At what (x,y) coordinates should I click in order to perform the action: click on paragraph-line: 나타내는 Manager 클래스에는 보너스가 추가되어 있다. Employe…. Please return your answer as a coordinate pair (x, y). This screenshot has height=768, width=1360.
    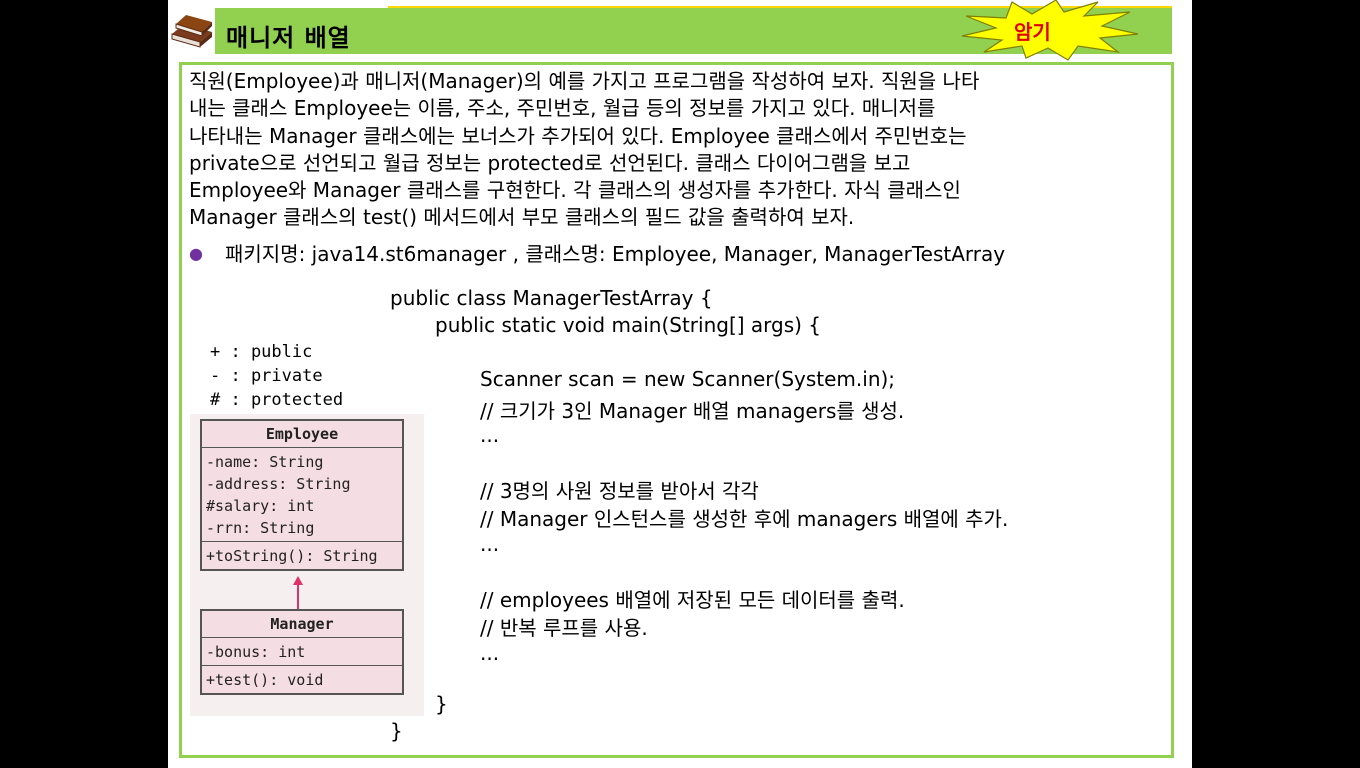
    Looking at the image, I should click on (578, 135).